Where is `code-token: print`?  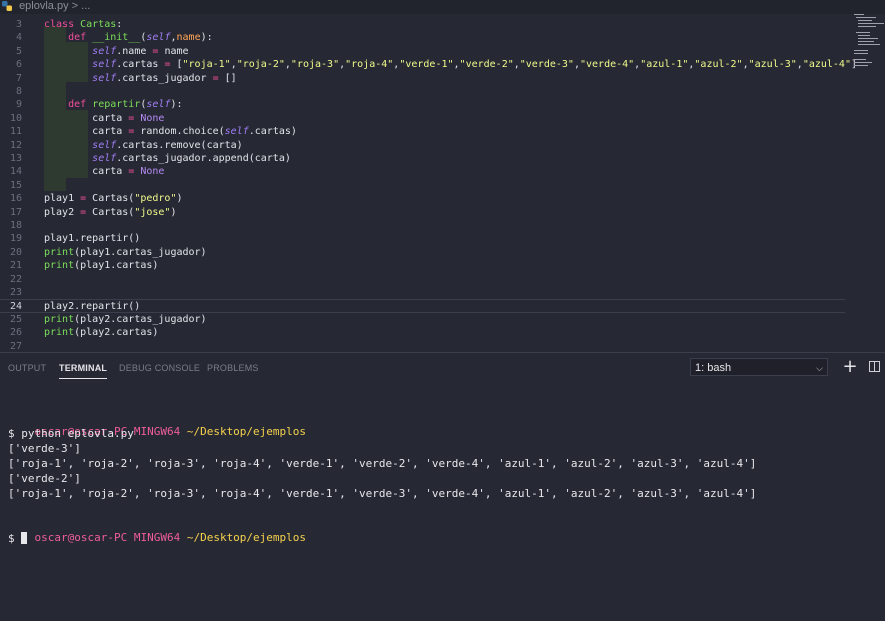 code-token: print is located at coordinates (59, 333).